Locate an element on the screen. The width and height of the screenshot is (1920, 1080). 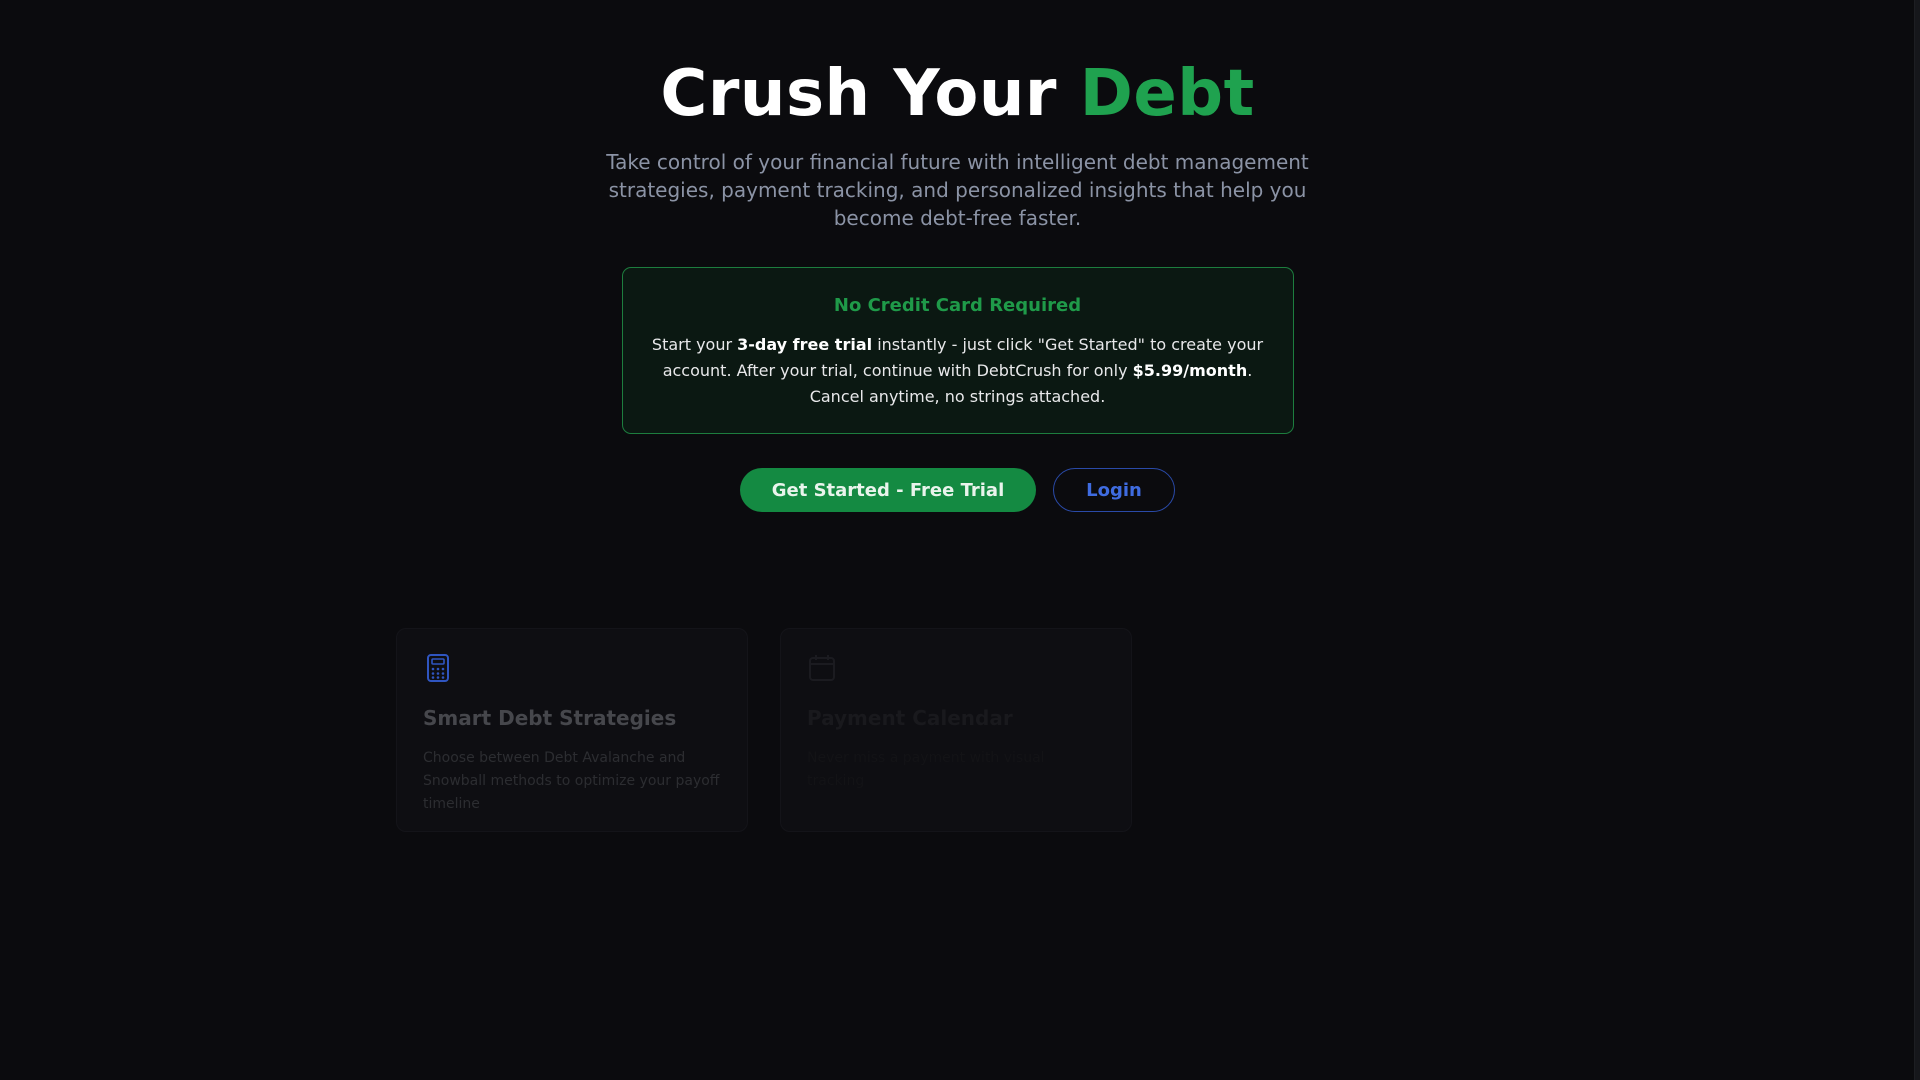
login-button: Login is located at coordinates (1114, 490).